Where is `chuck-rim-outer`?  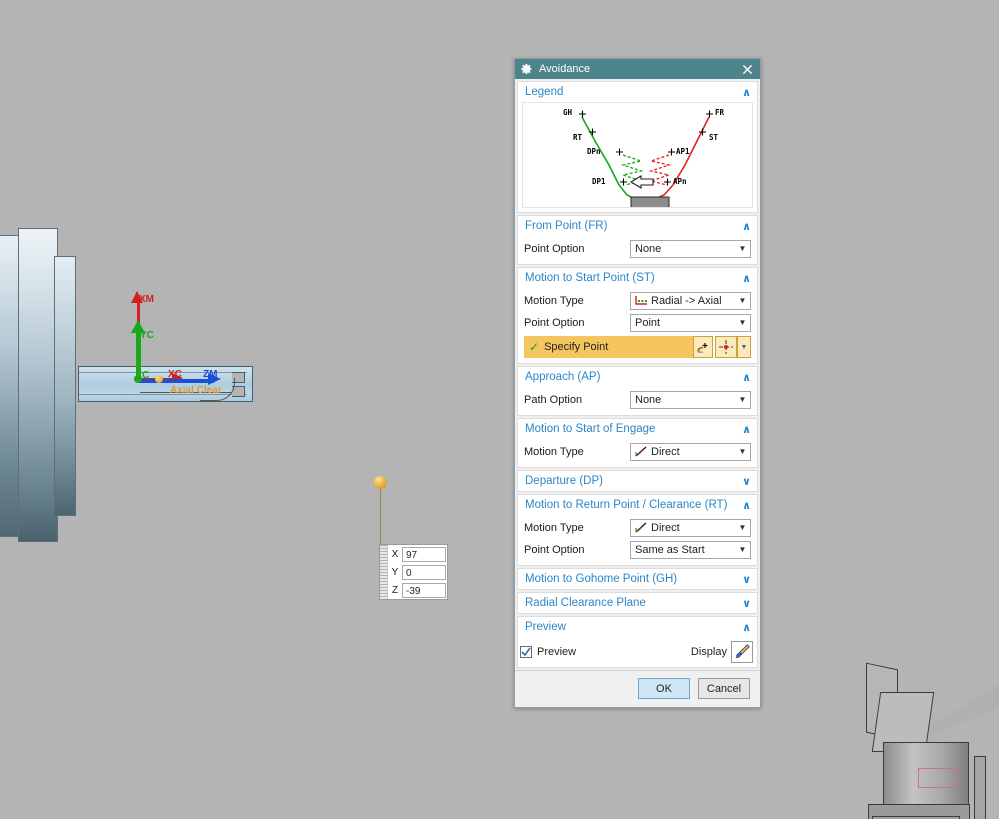
chuck-rim-outer is located at coordinates (38, 385).